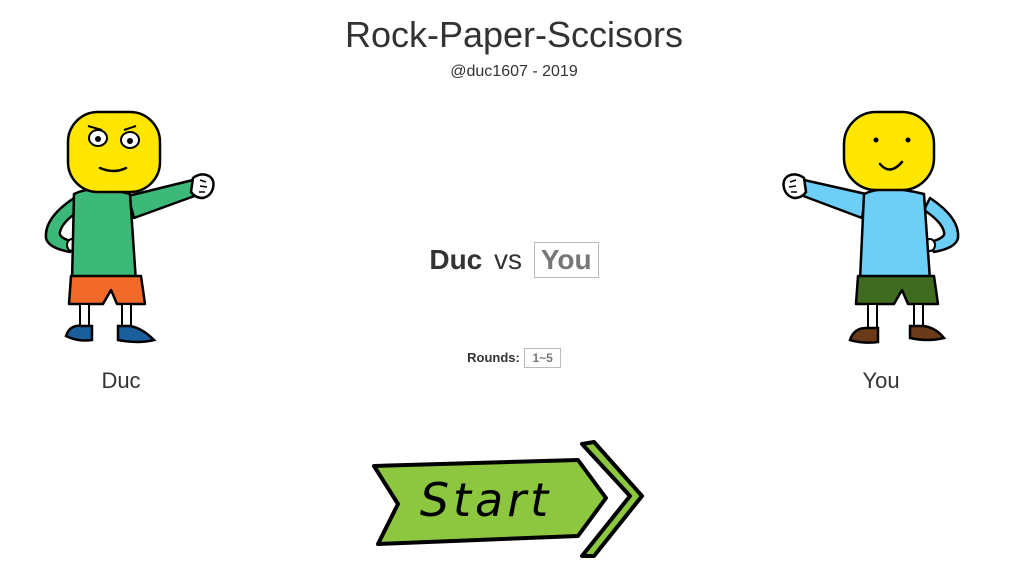 The width and height of the screenshot is (1028, 584). What do you see at coordinates (514, 34) in the screenshot?
I see `page-title: Rock-Paper-Sccisors` at bounding box center [514, 34].